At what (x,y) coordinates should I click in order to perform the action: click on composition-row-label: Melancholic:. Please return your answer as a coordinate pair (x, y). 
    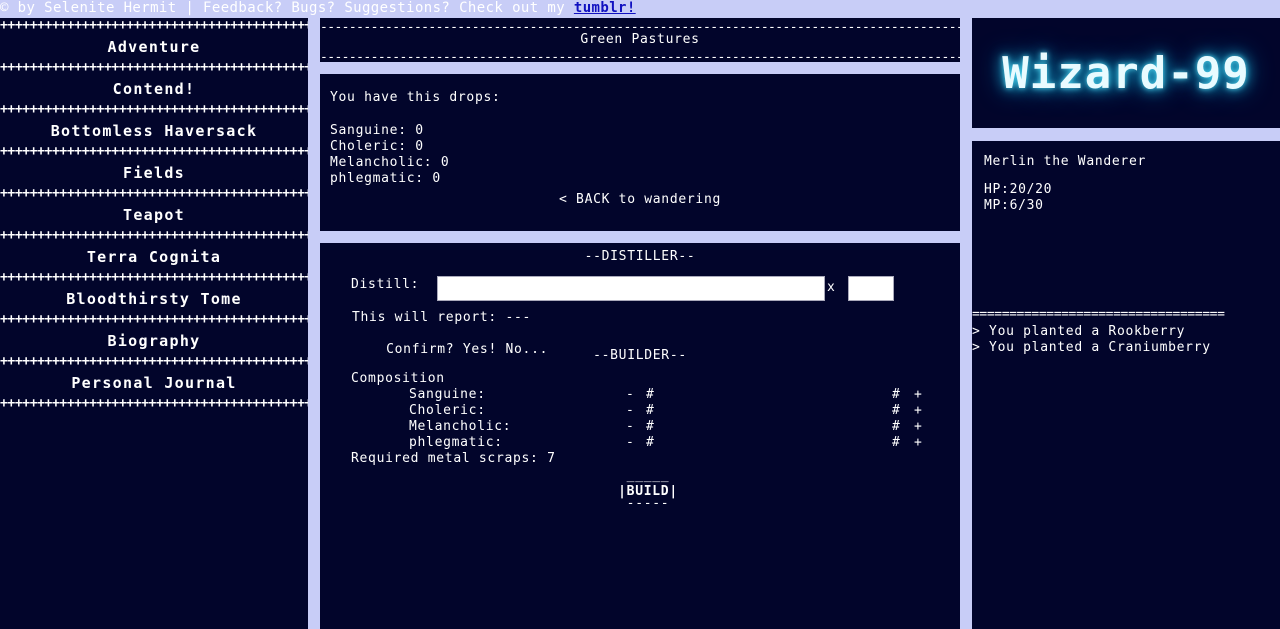
    Looking at the image, I should click on (460, 426).